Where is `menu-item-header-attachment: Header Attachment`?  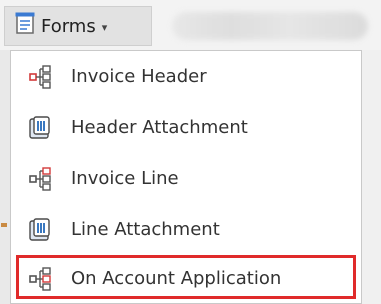
menu-item-header-attachment: Header Attachment is located at coordinates (186, 128).